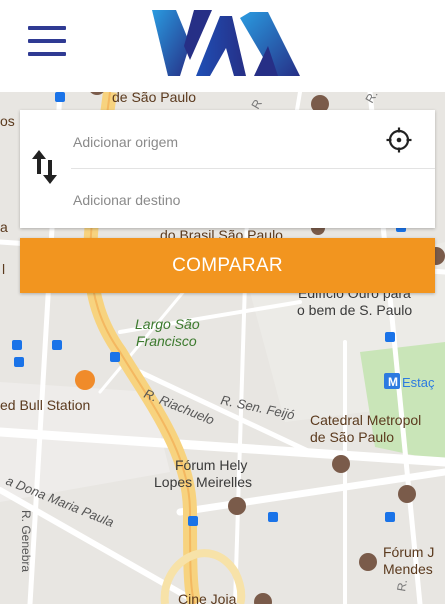  I want to click on map-label: Fórum J, so click(408, 552).